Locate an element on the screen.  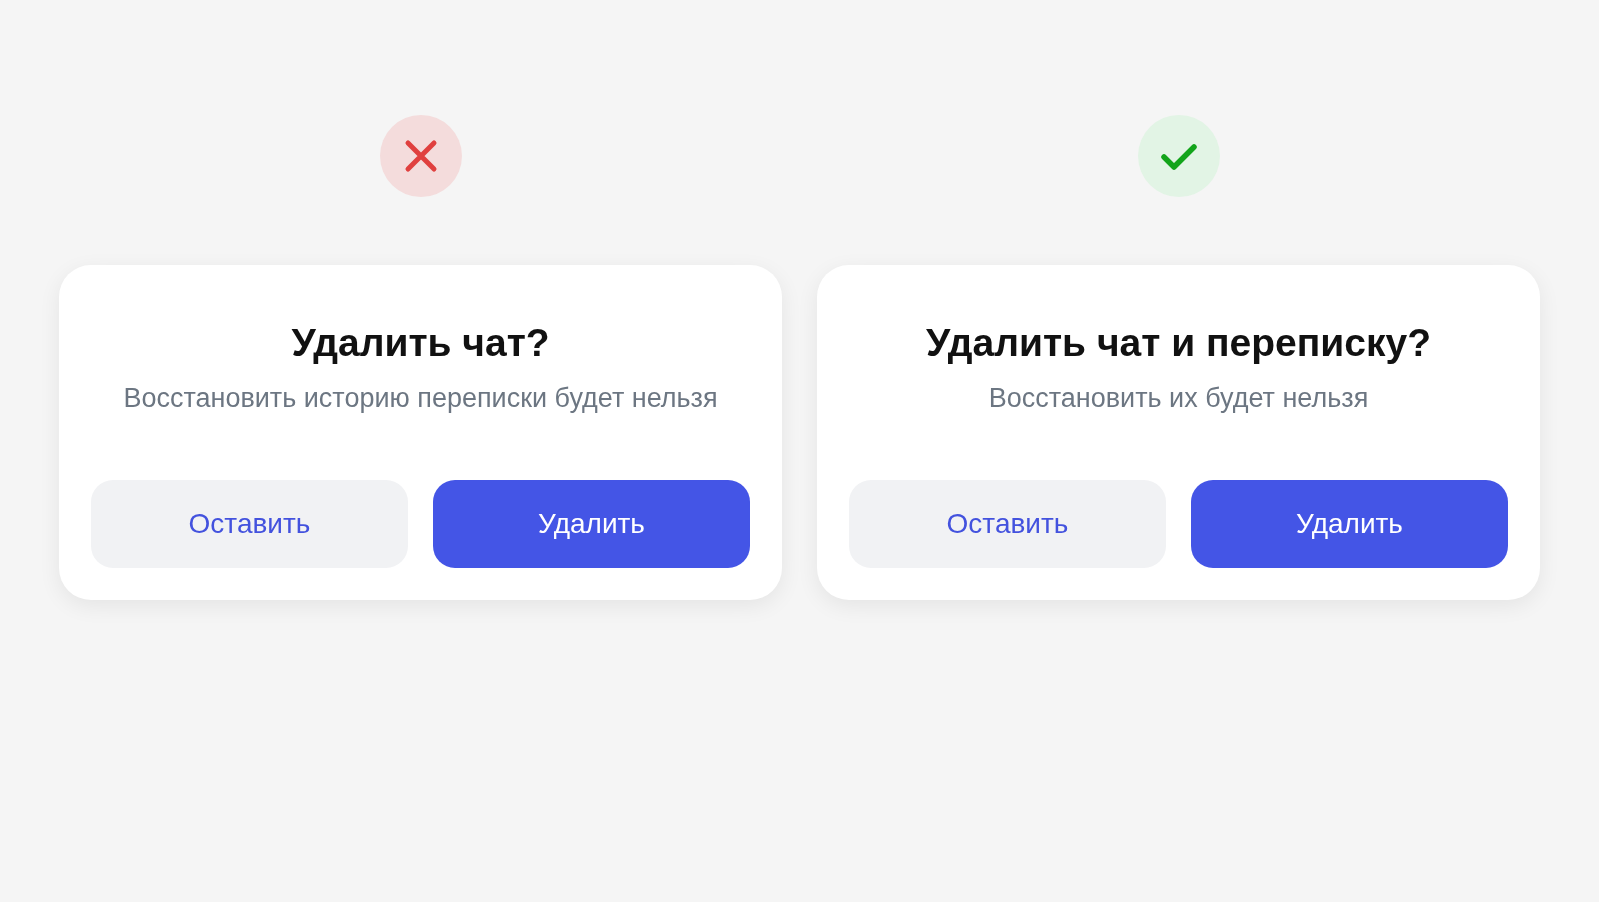
dialog-title: Удалить чат? is located at coordinates (420, 343).